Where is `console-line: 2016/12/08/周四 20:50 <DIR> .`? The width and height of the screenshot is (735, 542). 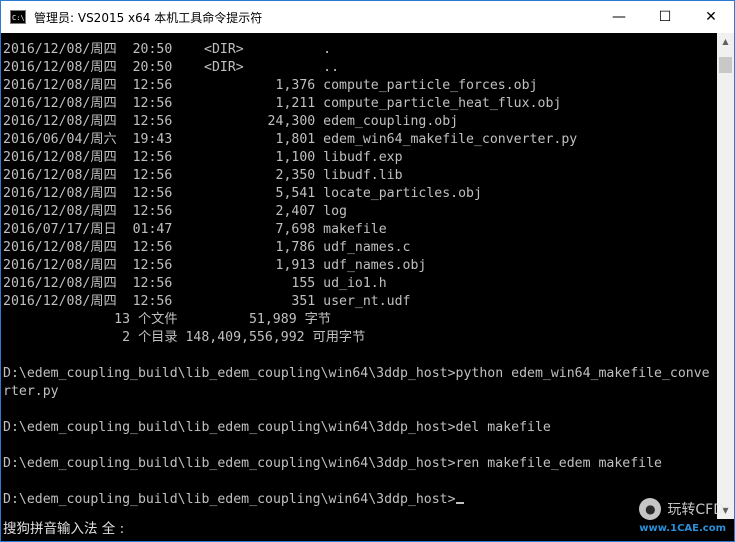 console-line: 2016/12/08/周四 20:50 <DIR> . is located at coordinates (167, 49).